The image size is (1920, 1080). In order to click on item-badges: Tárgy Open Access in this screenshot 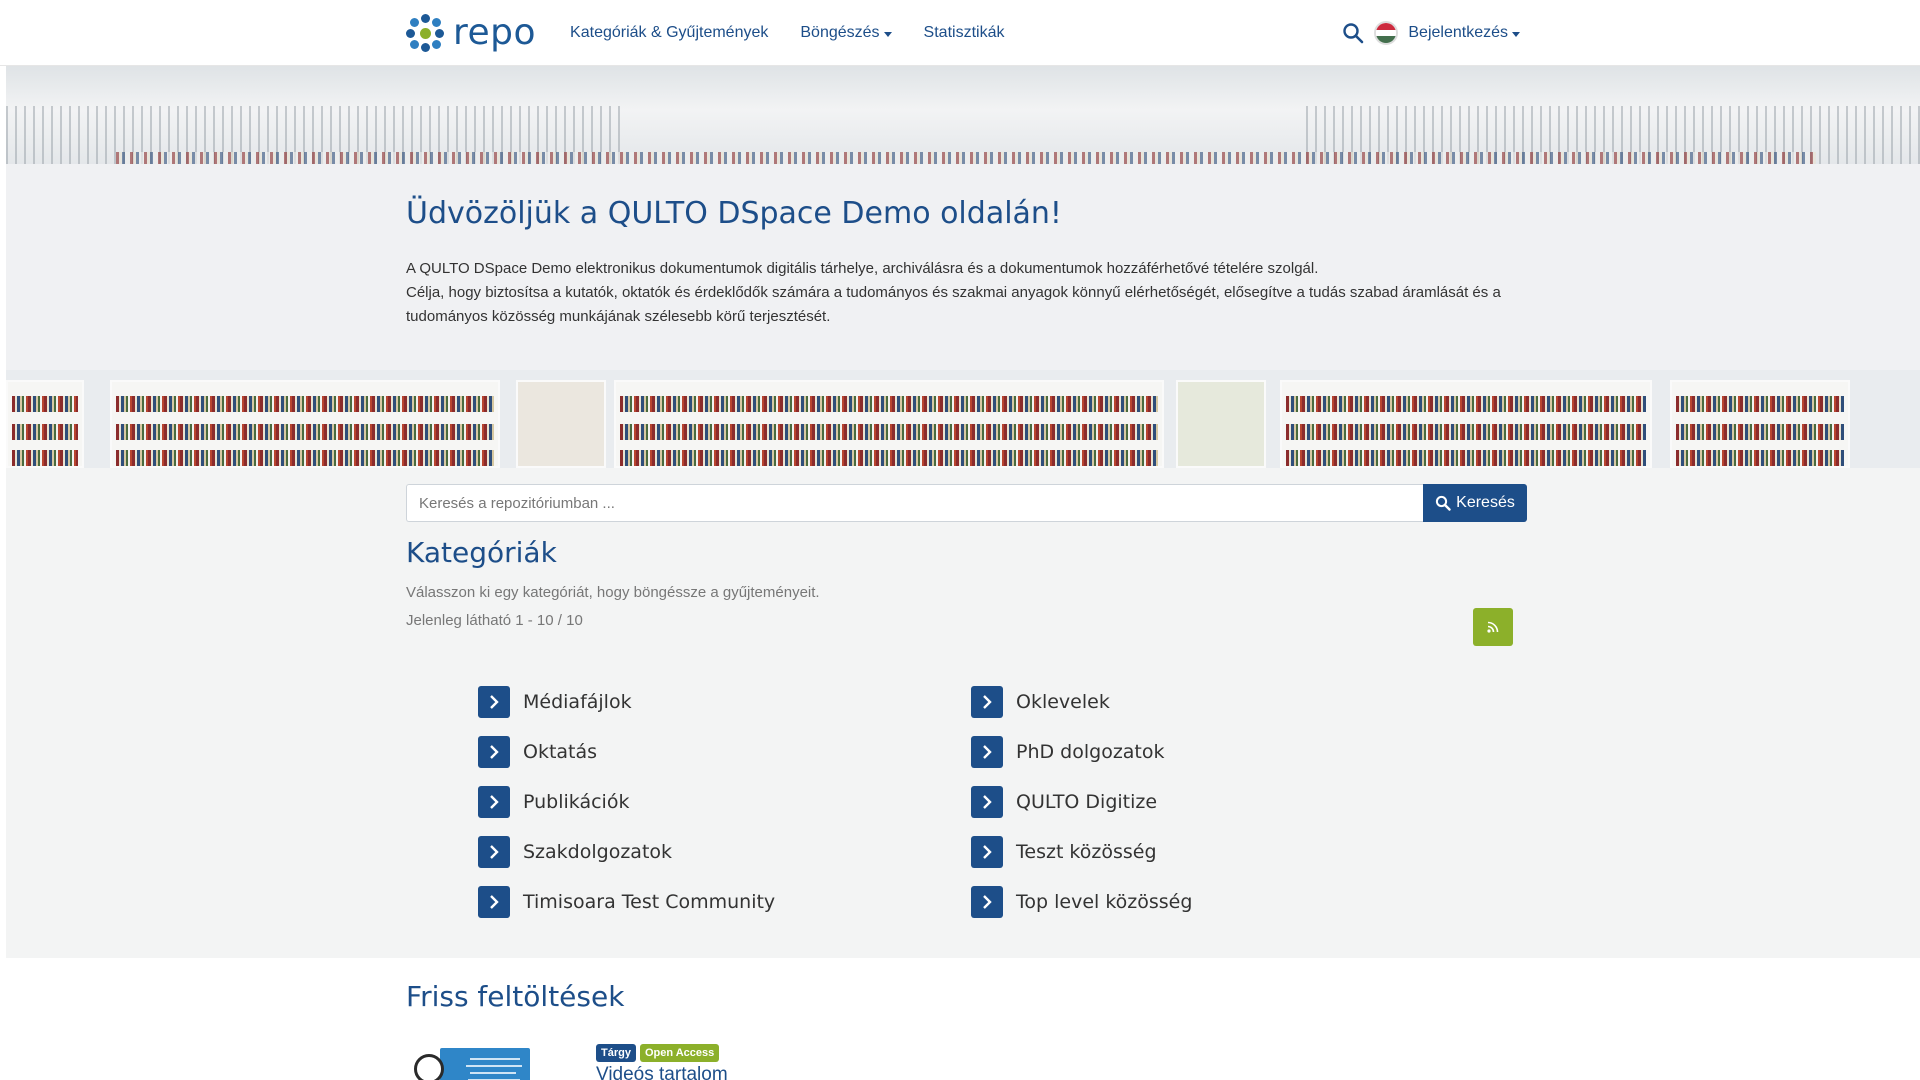, I will do `click(658, 1053)`.